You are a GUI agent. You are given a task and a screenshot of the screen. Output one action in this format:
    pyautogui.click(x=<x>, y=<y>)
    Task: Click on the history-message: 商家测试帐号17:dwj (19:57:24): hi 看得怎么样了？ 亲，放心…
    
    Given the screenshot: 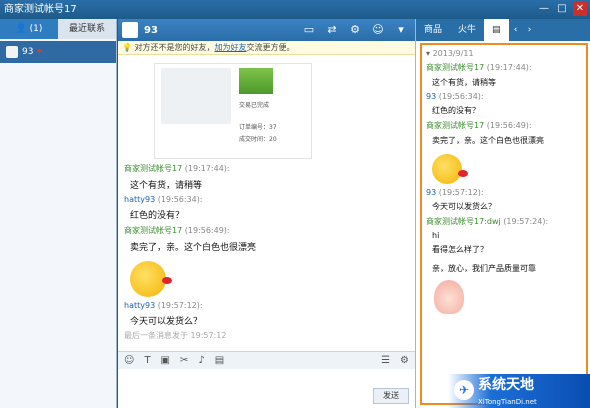 What is the action you would take?
    pyautogui.click(x=504, y=265)
    